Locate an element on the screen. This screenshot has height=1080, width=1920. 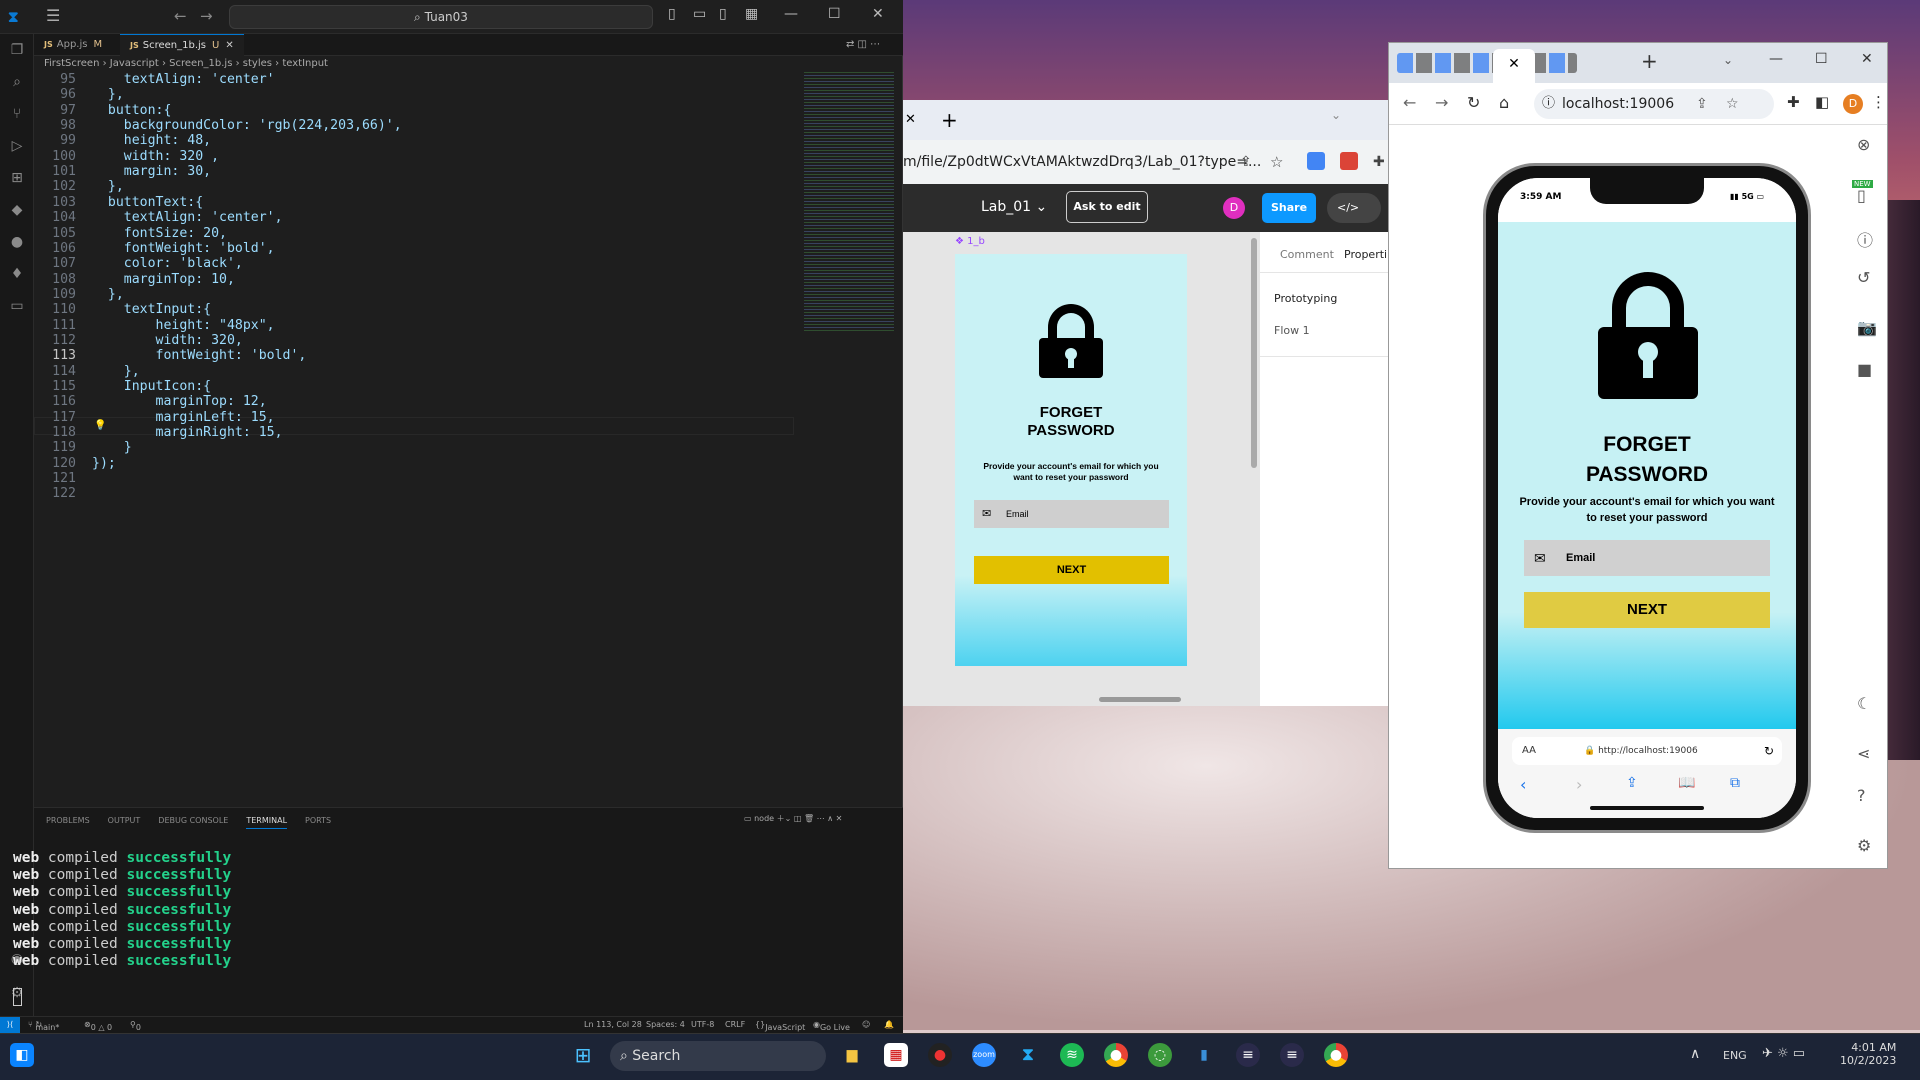
code-line: backgroundColor: 'rgb(224,203,66)', is located at coordinates (247, 125).